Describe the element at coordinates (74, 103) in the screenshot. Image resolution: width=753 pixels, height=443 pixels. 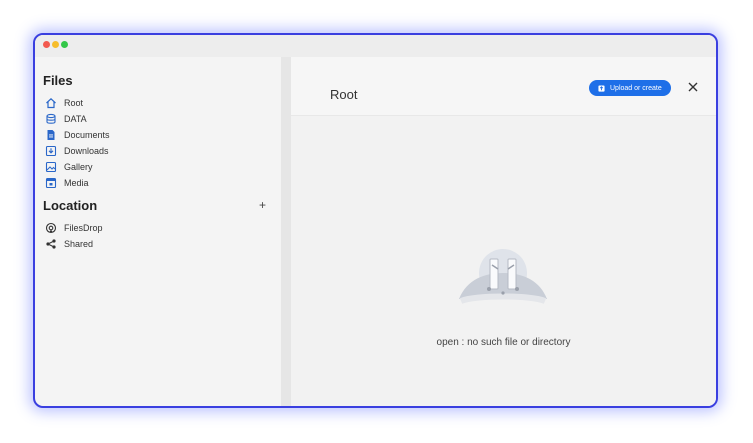
I see `sidebar-item-label: Root` at that location.